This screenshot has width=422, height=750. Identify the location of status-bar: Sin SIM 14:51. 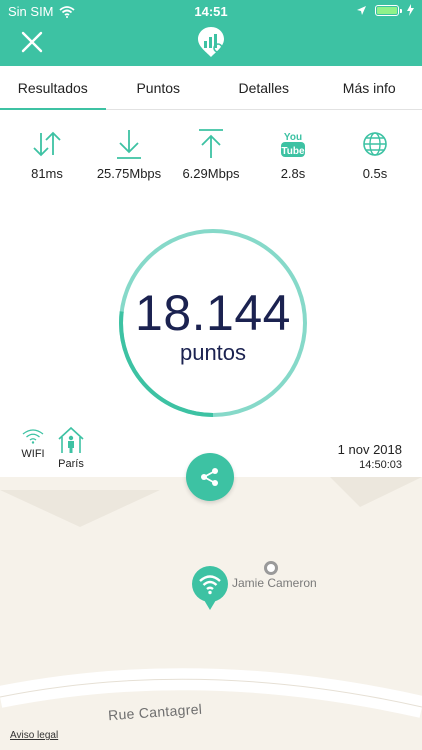
(211, 11).